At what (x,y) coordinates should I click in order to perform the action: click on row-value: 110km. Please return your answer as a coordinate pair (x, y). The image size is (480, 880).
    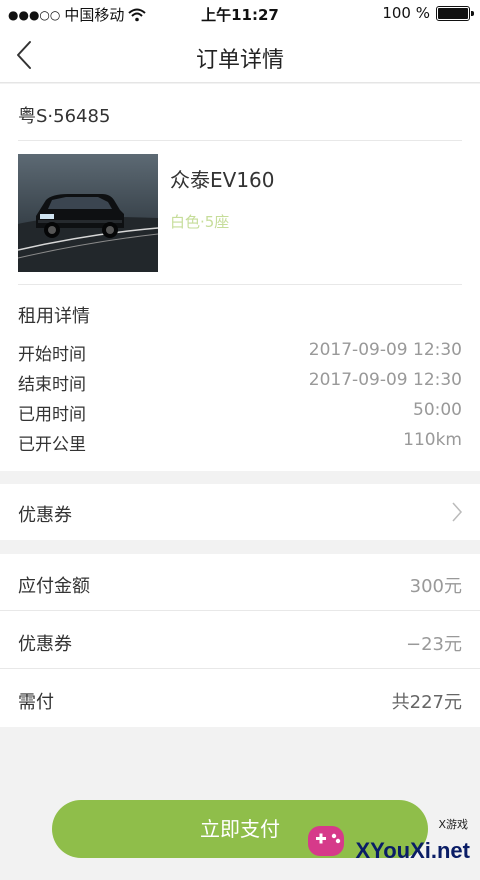
    Looking at the image, I should click on (432, 440).